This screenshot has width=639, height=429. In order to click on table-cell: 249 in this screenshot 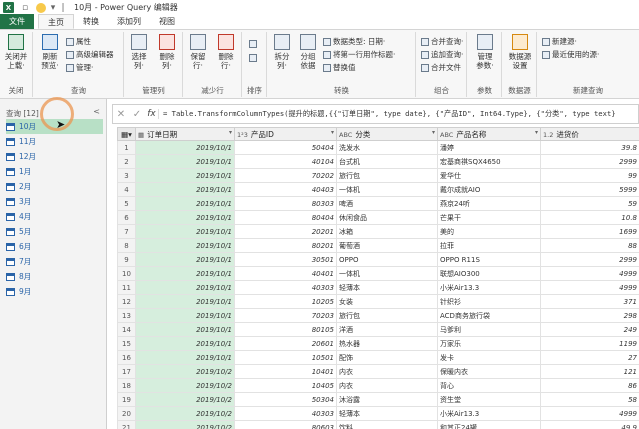, I will do `click(589, 329)`.